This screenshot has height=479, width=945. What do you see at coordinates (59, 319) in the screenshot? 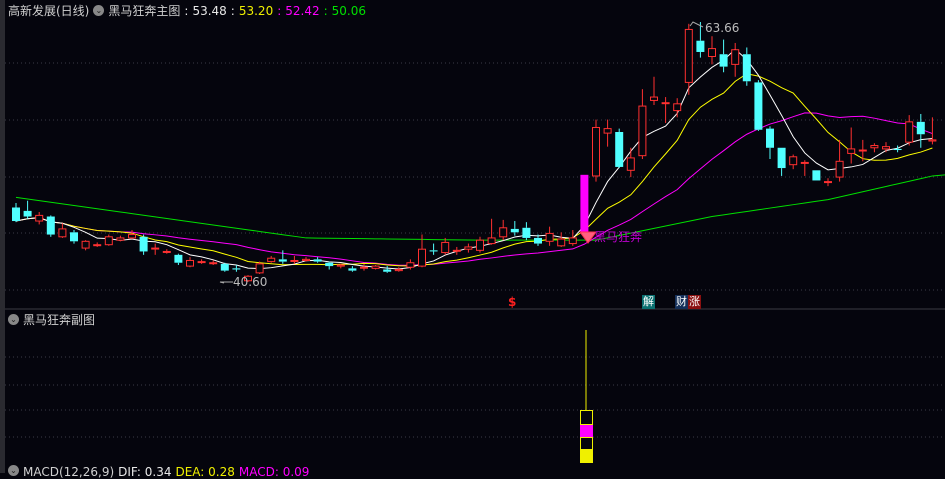
I see `sub-indicator-name: 黑马狂奔副图` at bounding box center [59, 319].